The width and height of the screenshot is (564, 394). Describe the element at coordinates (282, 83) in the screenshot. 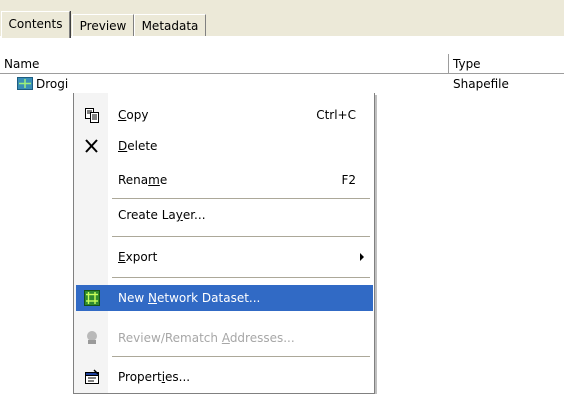

I see `list-item: Drogi Shapefile` at that location.